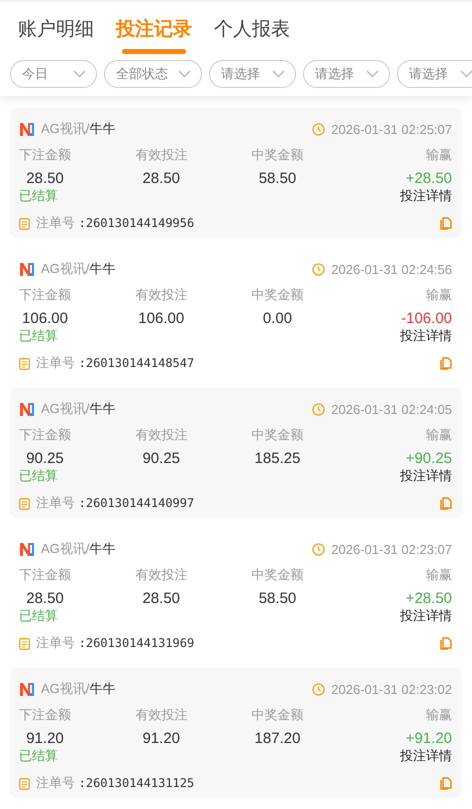 The width and height of the screenshot is (472, 809). I want to click on filter-dropdown: 今日, so click(53, 74).